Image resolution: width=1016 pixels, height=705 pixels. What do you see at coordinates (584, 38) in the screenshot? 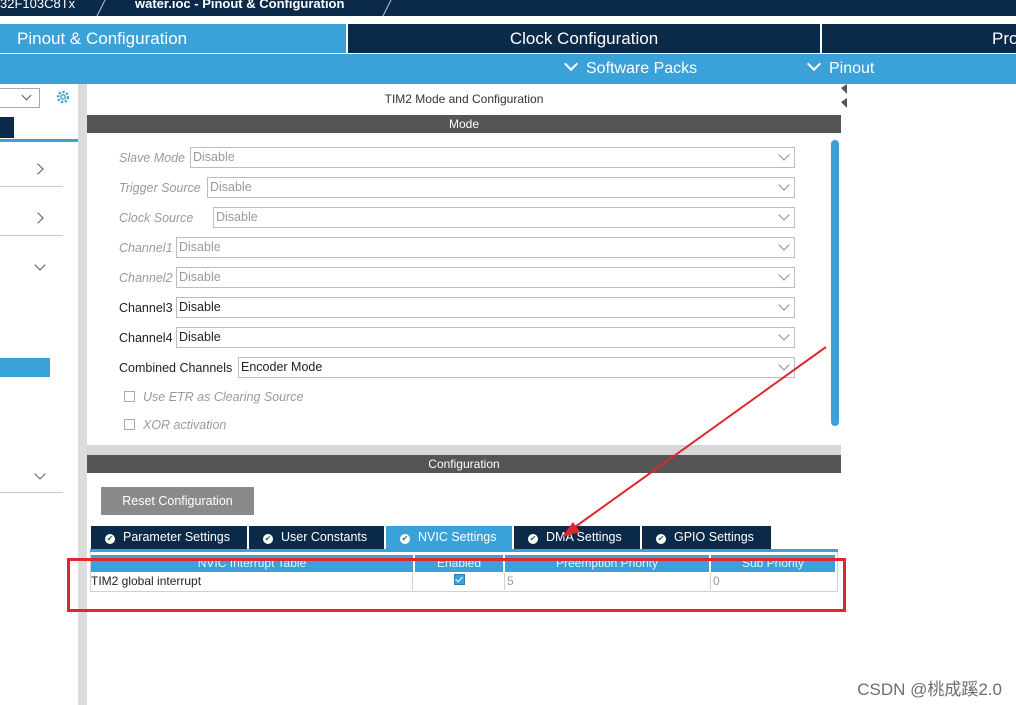
I see `tab-clock-configuration: Clock Configuration` at bounding box center [584, 38].